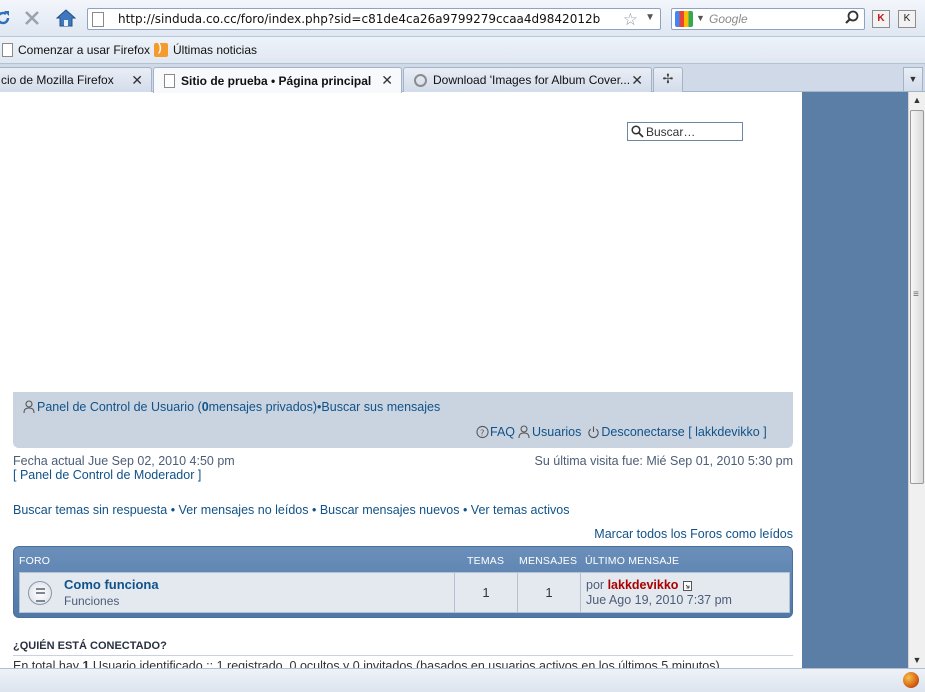  Describe the element at coordinates (7, 18) in the screenshot. I see `reload-icon` at that location.